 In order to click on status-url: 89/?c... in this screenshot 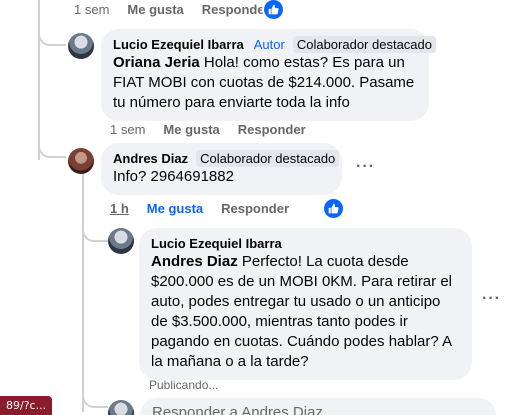, I will do `click(26, 405)`.